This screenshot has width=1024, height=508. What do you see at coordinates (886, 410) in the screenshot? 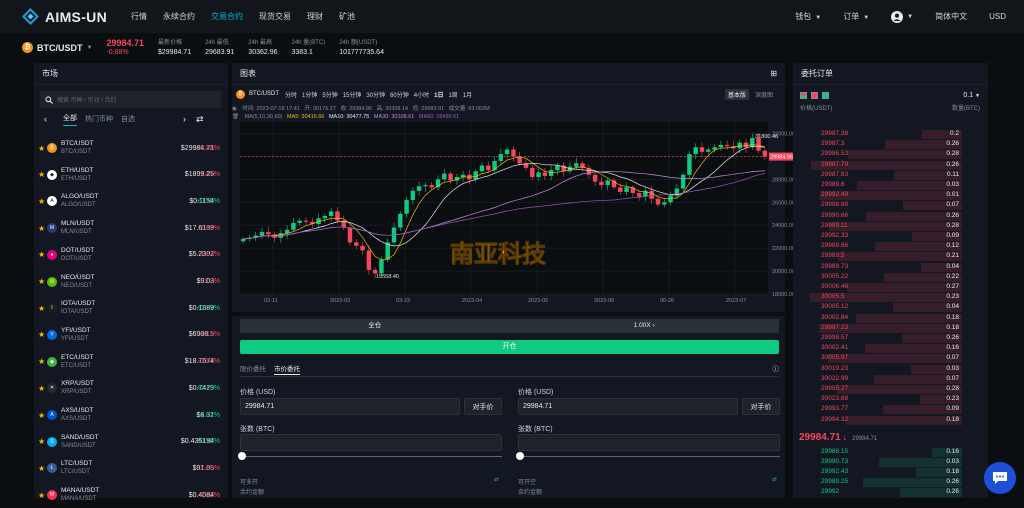
I see `ask-row: 29993.77 0.09` at bounding box center [886, 410].